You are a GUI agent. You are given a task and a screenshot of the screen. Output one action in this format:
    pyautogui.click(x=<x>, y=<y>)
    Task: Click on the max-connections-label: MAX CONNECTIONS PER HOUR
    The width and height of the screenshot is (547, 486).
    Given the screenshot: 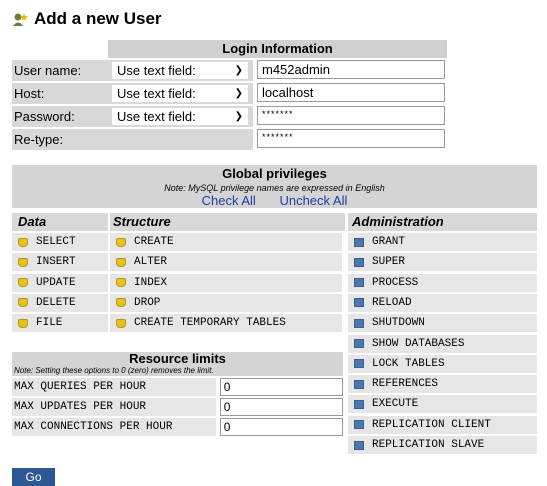 What is the action you would take?
    pyautogui.click(x=114, y=427)
    